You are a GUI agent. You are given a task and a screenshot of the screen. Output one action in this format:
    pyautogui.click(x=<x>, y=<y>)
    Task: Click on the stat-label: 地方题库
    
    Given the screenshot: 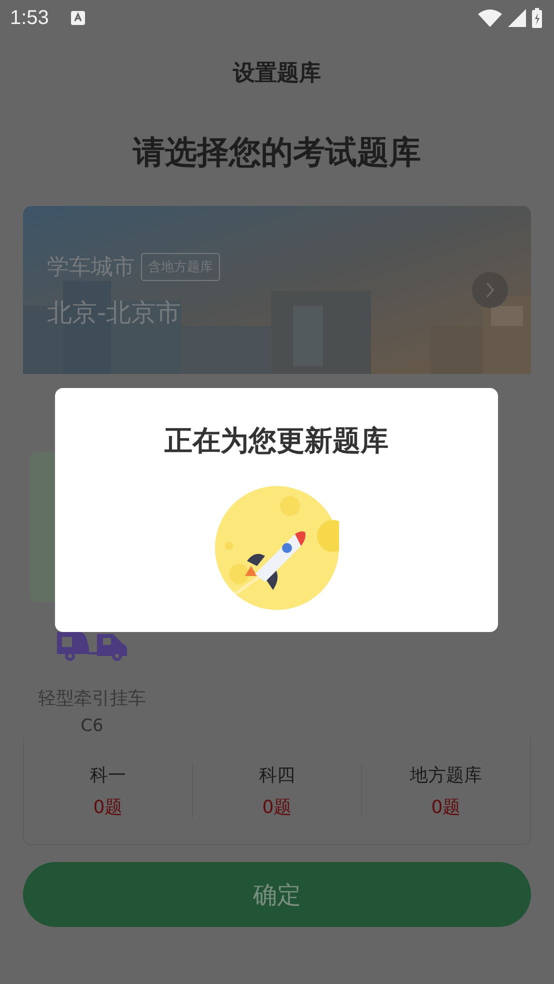 What is the action you would take?
    pyautogui.click(x=446, y=775)
    